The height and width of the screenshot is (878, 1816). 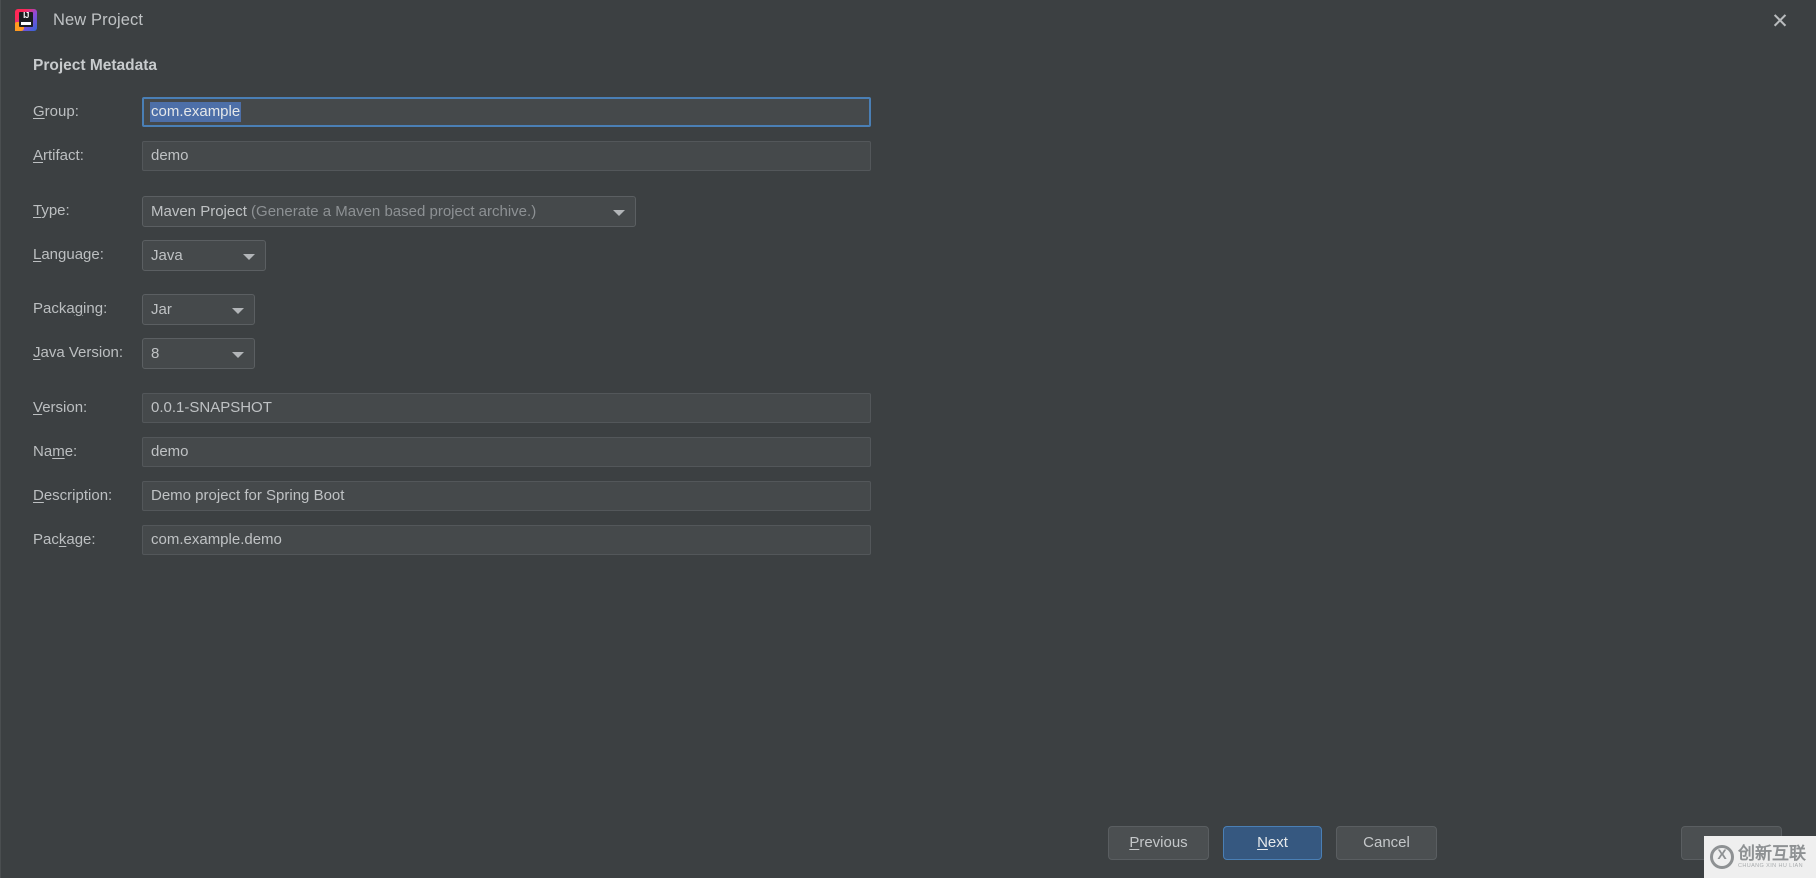 I want to click on name-input: demo, so click(x=506, y=452).